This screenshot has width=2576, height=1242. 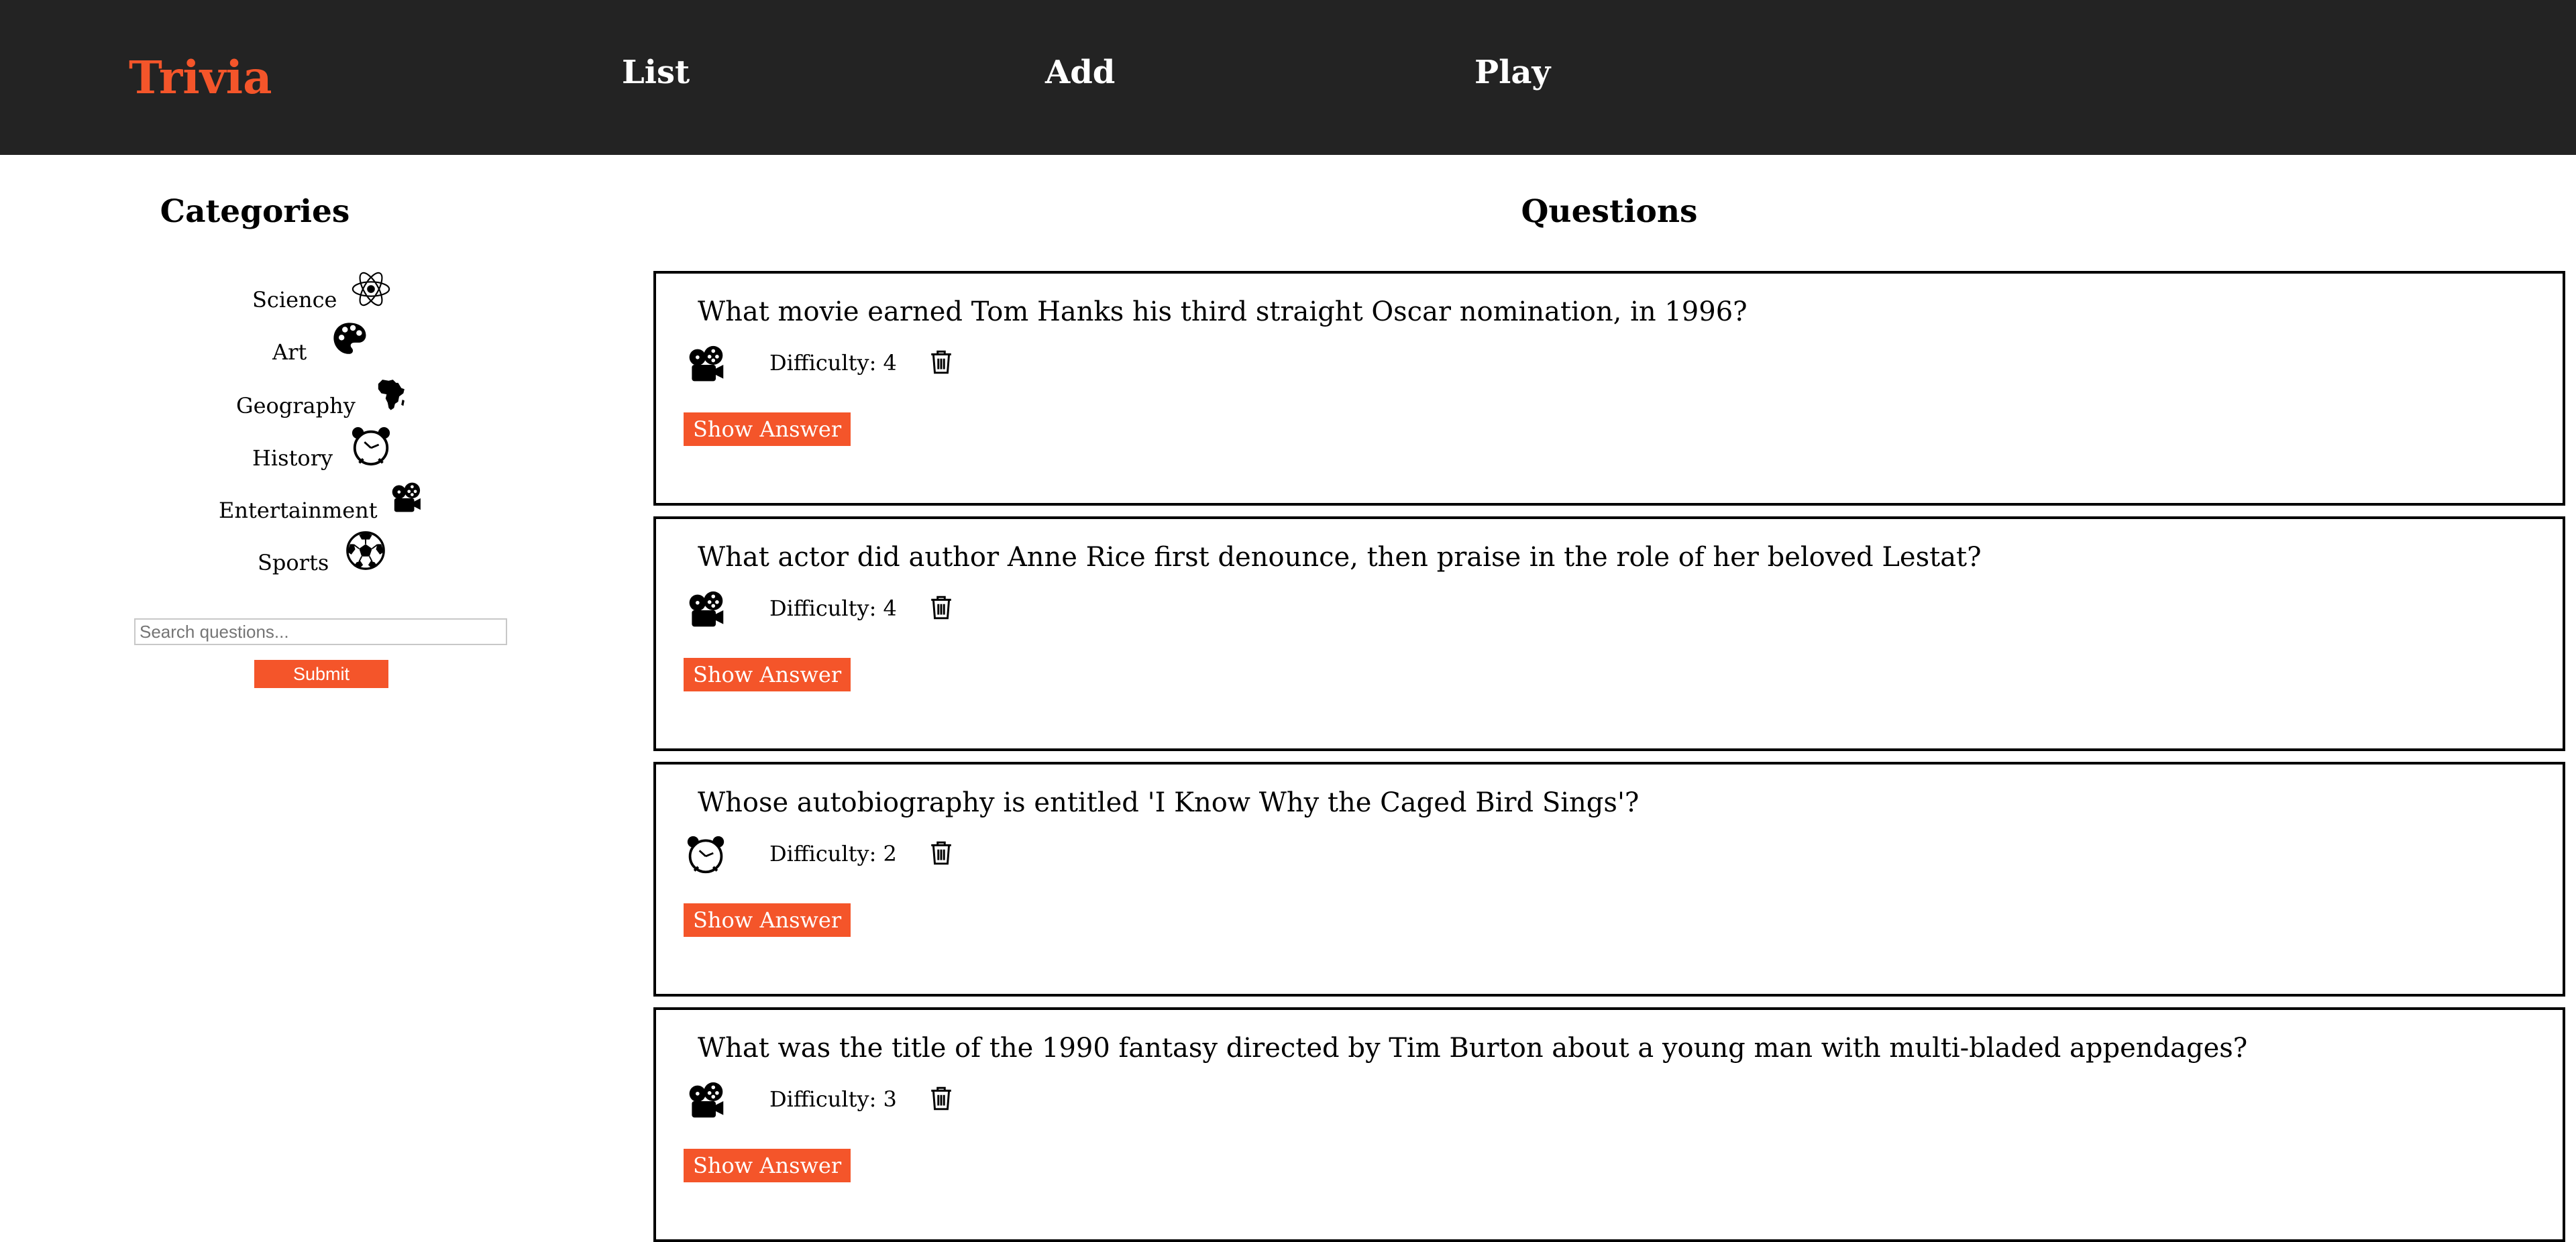 What do you see at coordinates (321, 674) in the screenshot?
I see `submit-button: Submit` at bounding box center [321, 674].